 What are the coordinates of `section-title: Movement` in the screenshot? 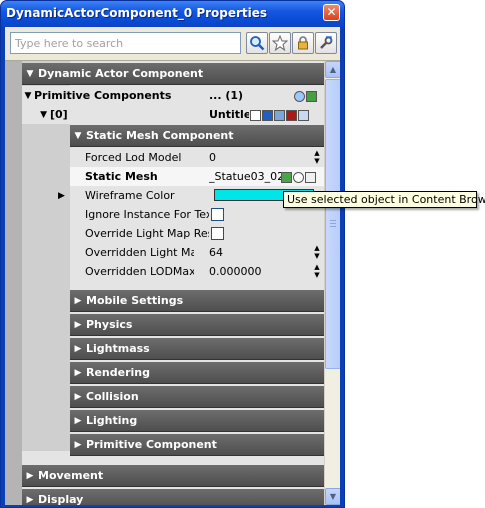 It's located at (71, 475).